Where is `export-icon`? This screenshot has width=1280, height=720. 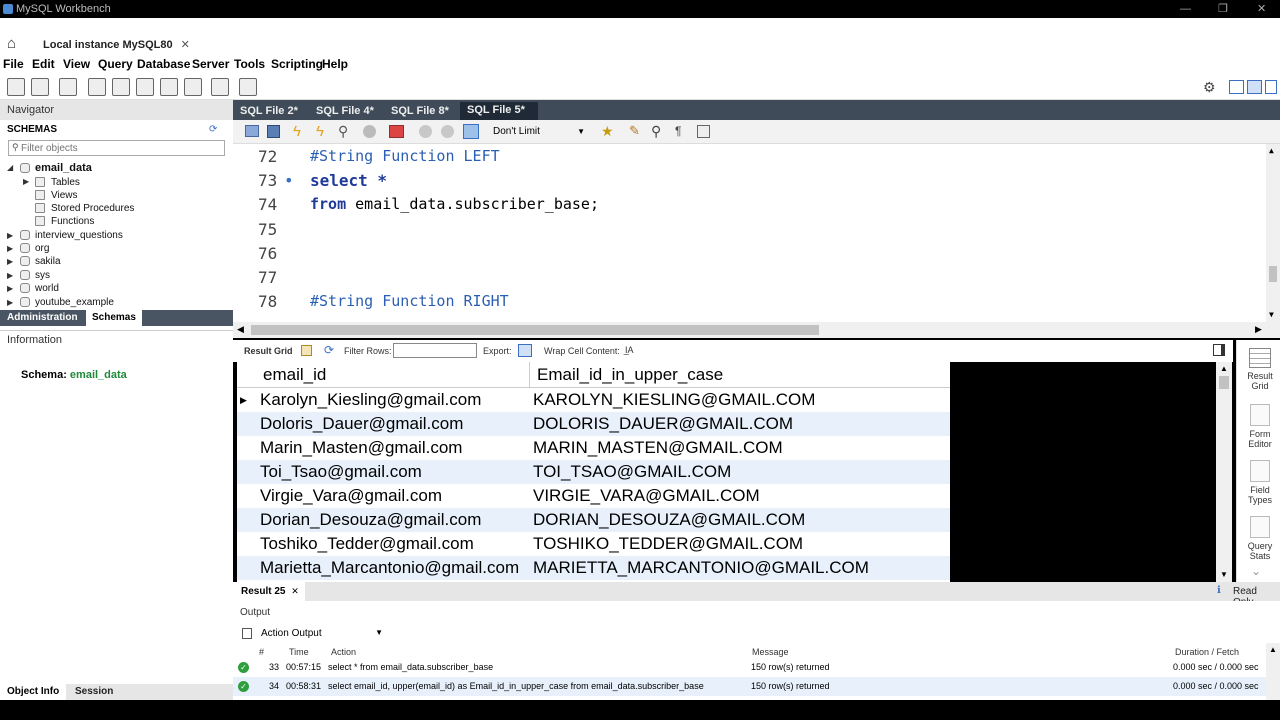
export-icon is located at coordinates (525, 350).